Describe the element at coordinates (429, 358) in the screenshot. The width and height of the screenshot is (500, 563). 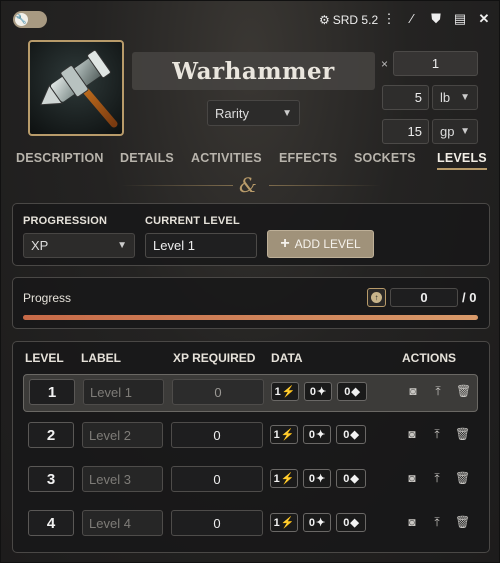
I see `column-header-actions: ACTIONS` at that location.